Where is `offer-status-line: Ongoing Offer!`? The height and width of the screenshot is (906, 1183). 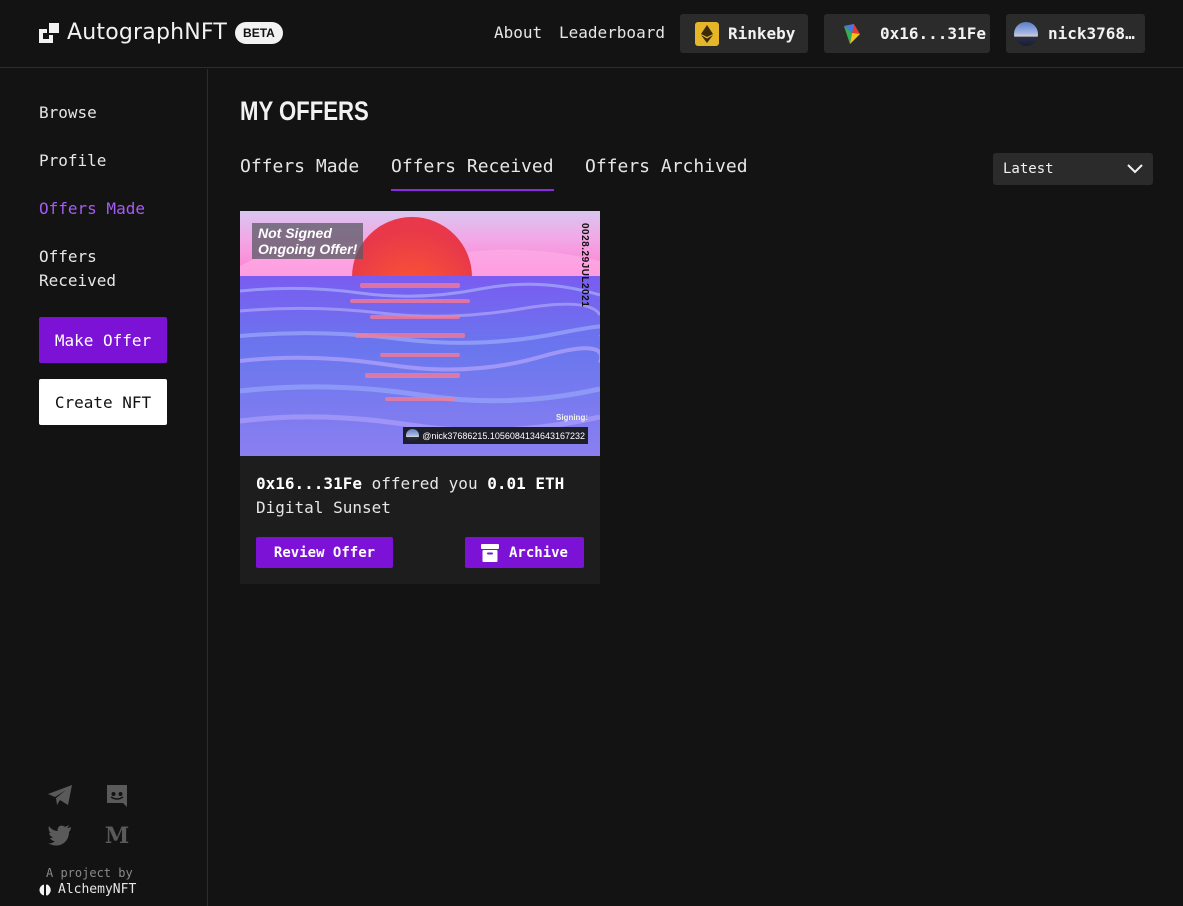 offer-status-line: Ongoing Offer! is located at coordinates (308, 249).